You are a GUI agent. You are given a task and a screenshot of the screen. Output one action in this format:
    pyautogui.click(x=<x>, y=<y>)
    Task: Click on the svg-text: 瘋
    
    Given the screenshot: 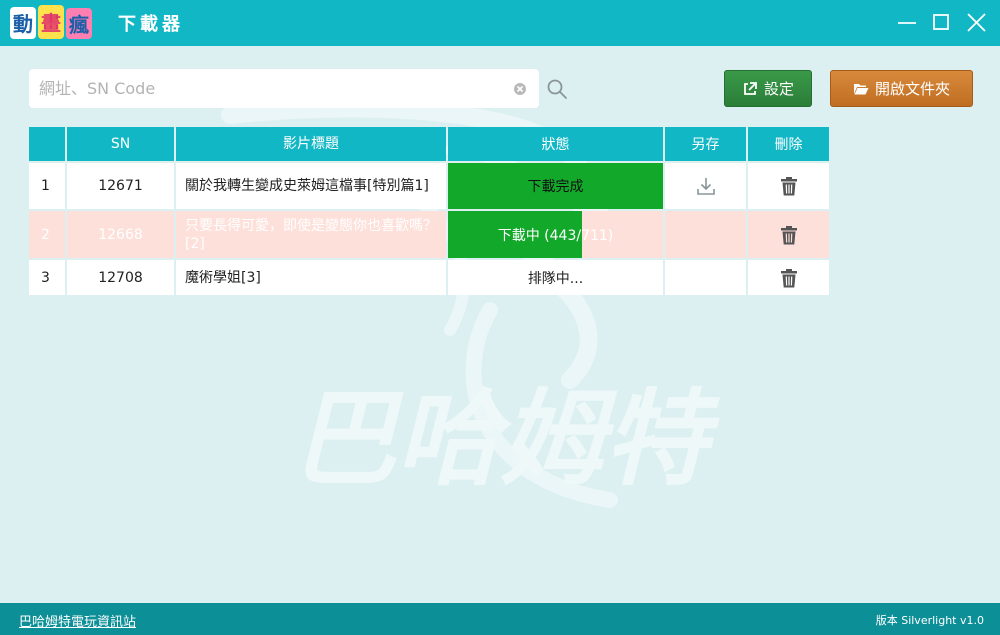 What is the action you would take?
    pyautogui.click(x=79, y=25)
    